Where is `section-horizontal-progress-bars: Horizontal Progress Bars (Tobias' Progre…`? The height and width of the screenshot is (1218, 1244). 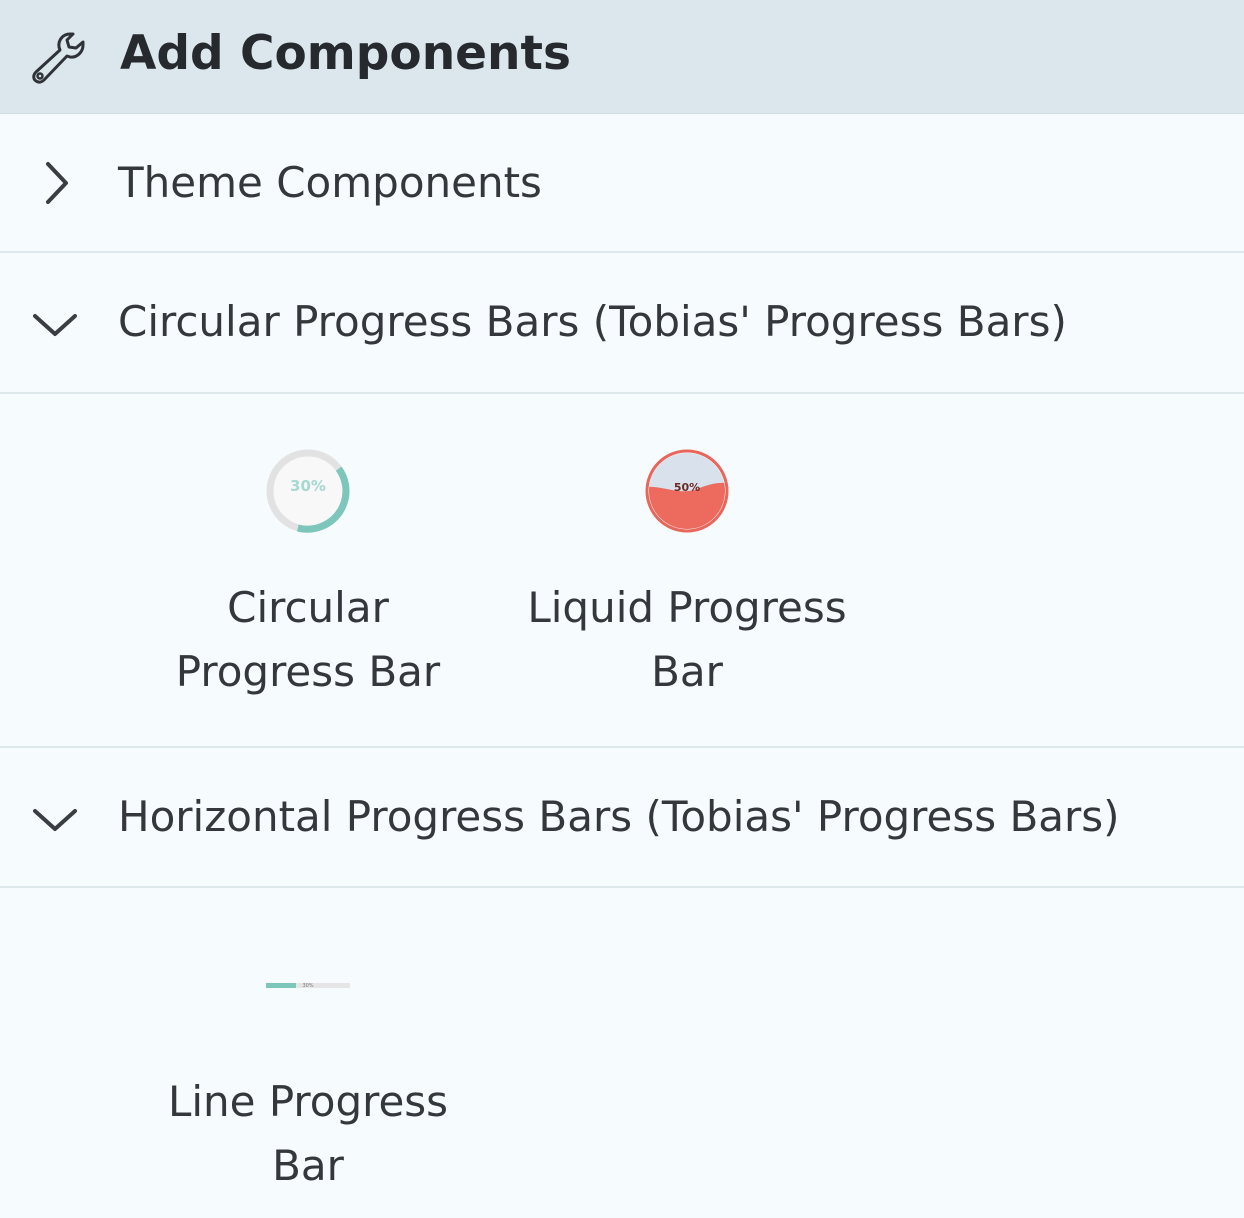 section-horizontal-progress-bars: Horizontal Progress Bars (Tobias' Progre… is located at coordinates (622, 818).